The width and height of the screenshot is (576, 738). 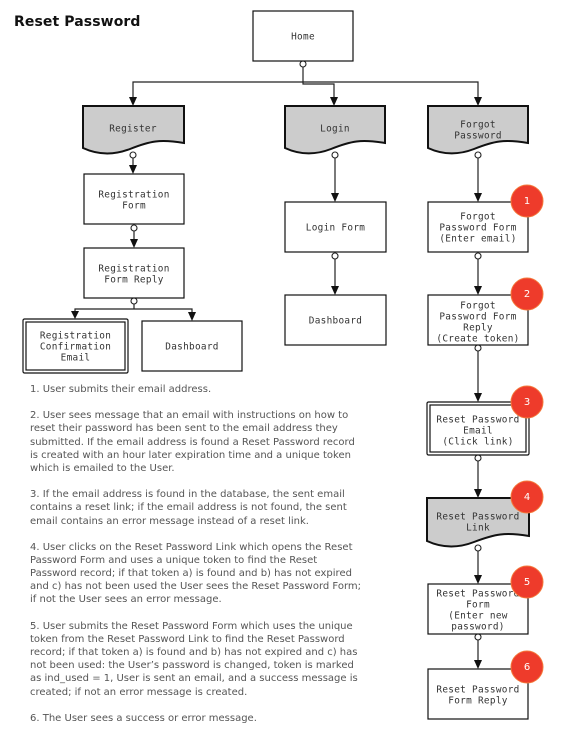 What do you see at coordinates (335, 320) in the screenshot?
I see `node-login-dashboard: Dashboard` at bounding box center [335, 320].